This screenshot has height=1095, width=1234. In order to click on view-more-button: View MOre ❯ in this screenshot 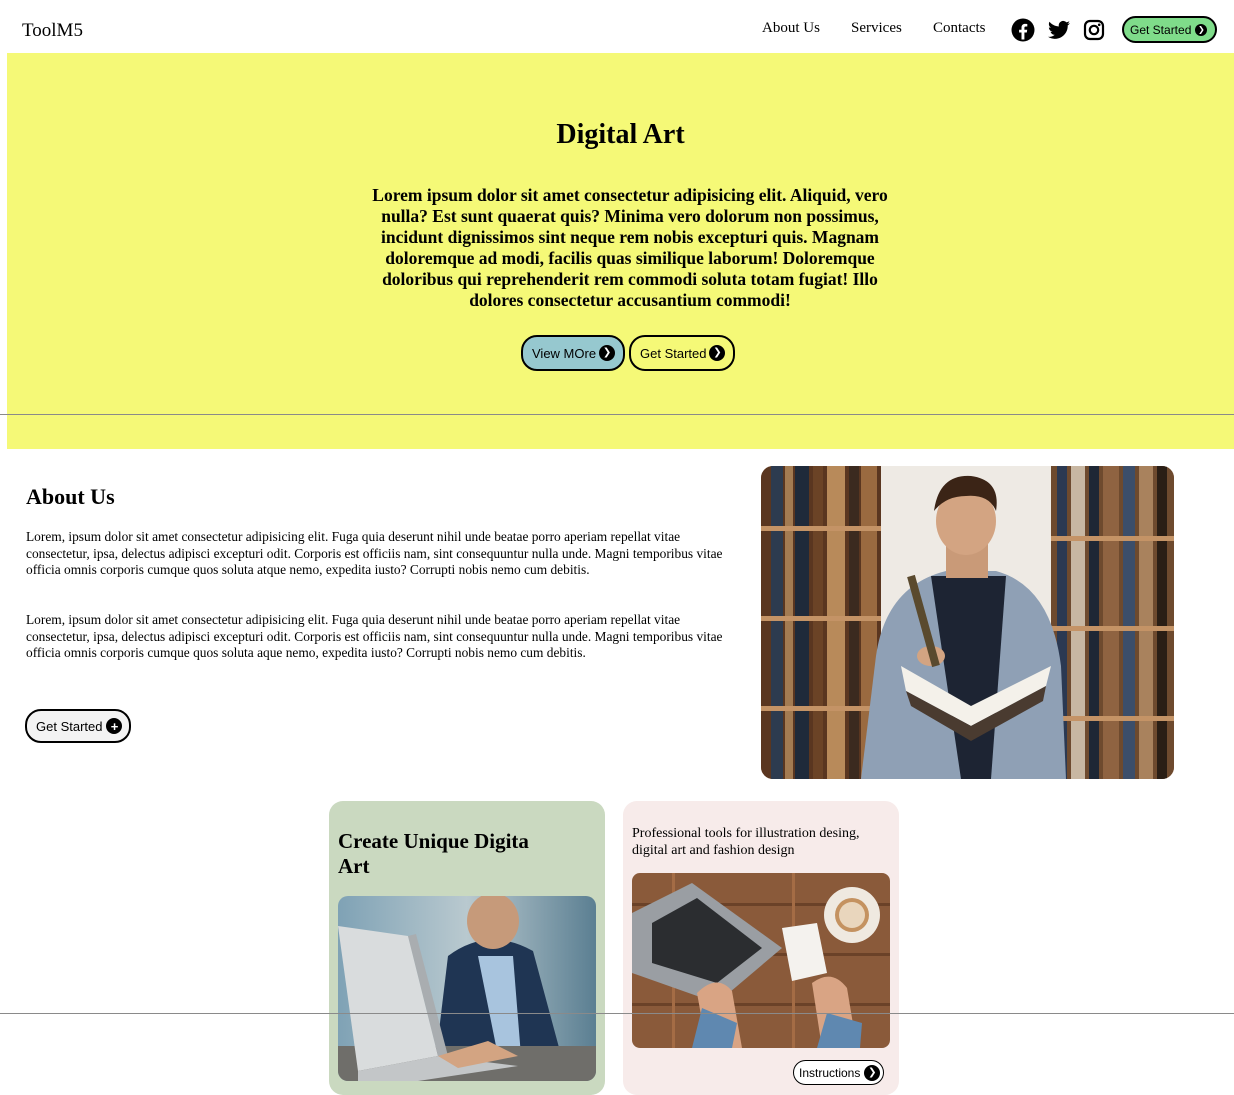, I will do `click(573, 353)`.